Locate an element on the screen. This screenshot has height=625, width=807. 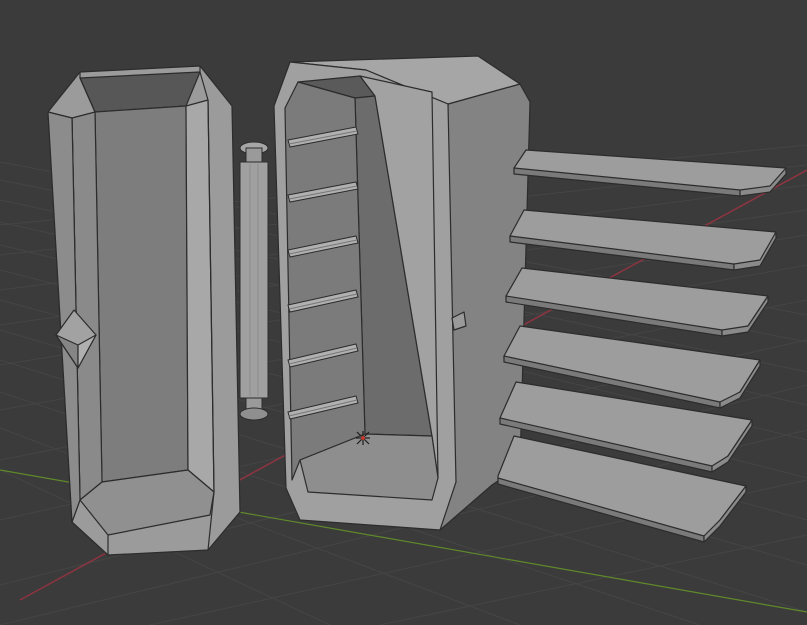
origin-gizmo-icon is located at coordinates (363, 438).